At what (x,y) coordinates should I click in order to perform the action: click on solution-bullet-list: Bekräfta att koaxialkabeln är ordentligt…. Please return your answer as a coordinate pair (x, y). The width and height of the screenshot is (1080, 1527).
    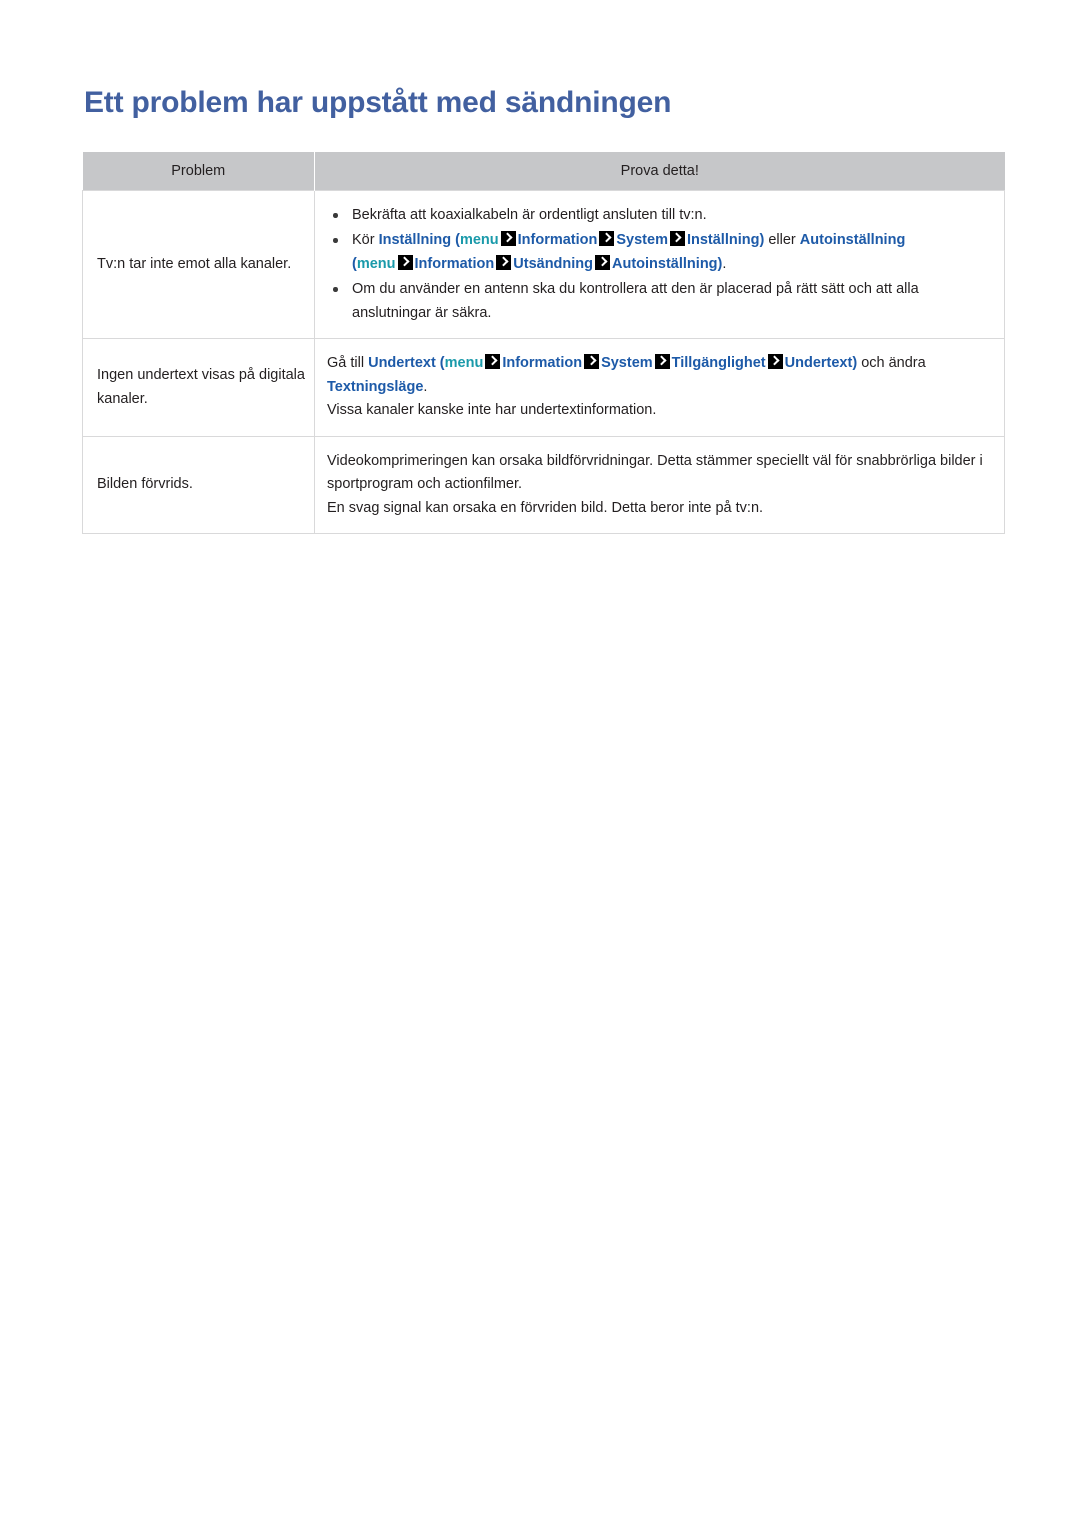
    Looking at the image, I should click on (659, 264).